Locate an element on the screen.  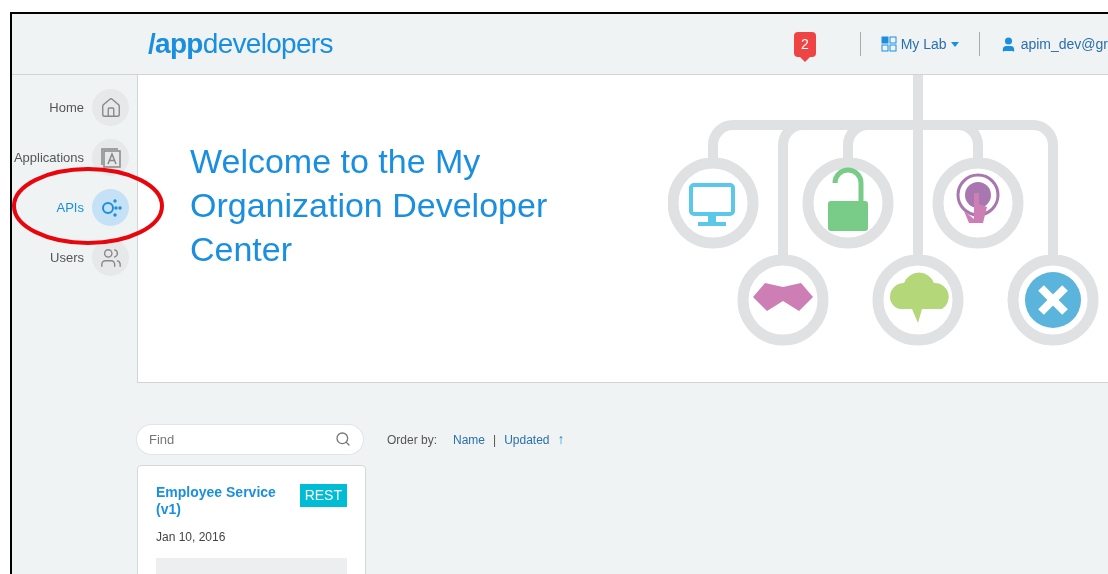
api-date: Jan 10, 2016 is located at coordinates (191, 538).